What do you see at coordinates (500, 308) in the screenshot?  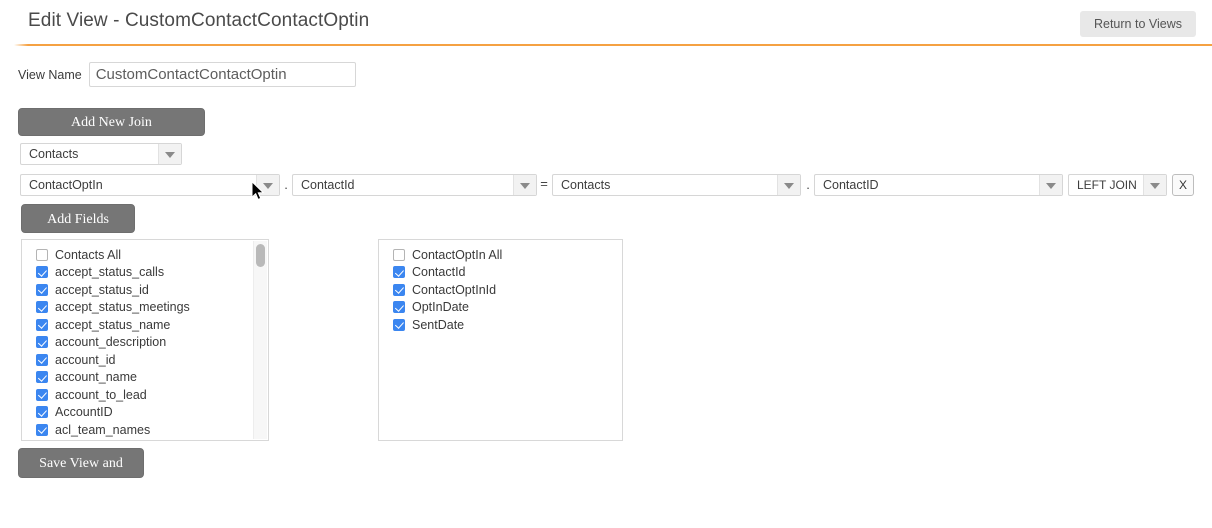 I see `field-list-item: OptInDate` at bounding box center [500, 308].